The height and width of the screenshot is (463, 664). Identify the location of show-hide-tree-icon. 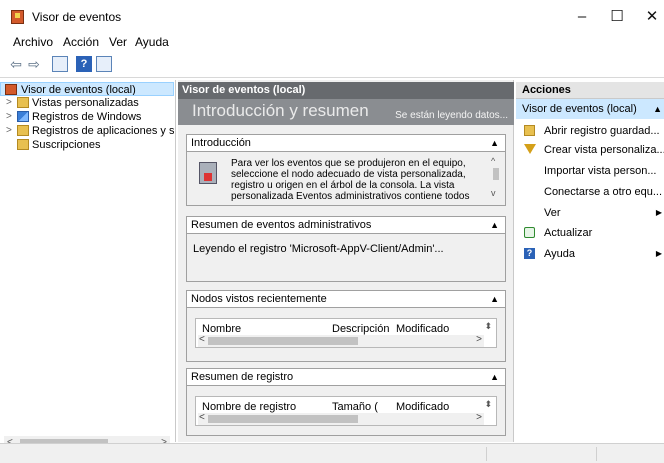
(60, 64).